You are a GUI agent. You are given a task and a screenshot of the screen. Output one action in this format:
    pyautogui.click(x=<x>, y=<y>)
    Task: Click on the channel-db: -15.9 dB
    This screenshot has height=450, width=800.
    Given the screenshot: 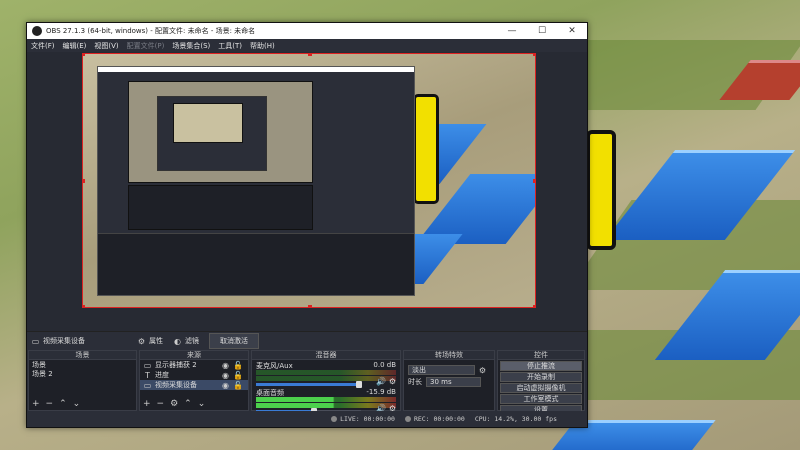 What is the action you would take?
    pyautogui.click(x=381, y=392)
    